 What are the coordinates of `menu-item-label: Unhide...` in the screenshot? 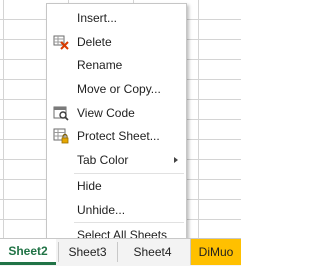 It's located at (101, 210).